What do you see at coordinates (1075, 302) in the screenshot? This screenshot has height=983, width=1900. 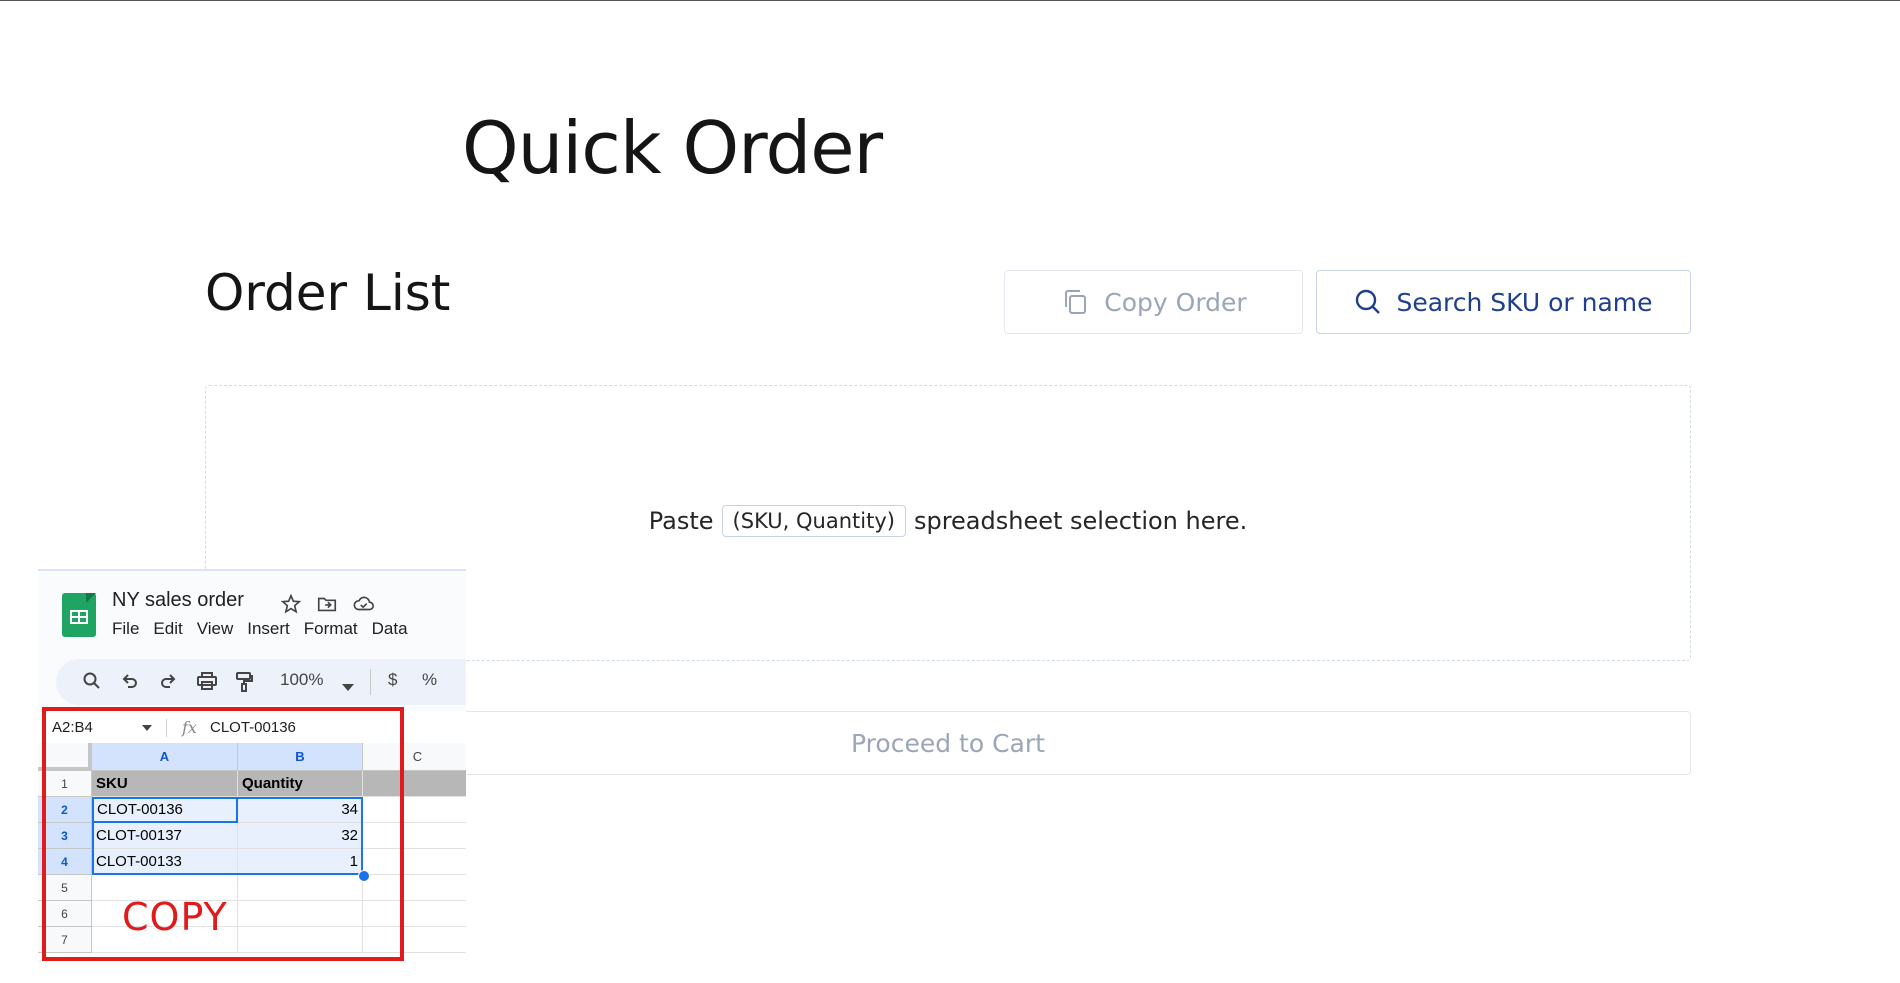 I see `copy-icon` at bounding box center [1075, 302].